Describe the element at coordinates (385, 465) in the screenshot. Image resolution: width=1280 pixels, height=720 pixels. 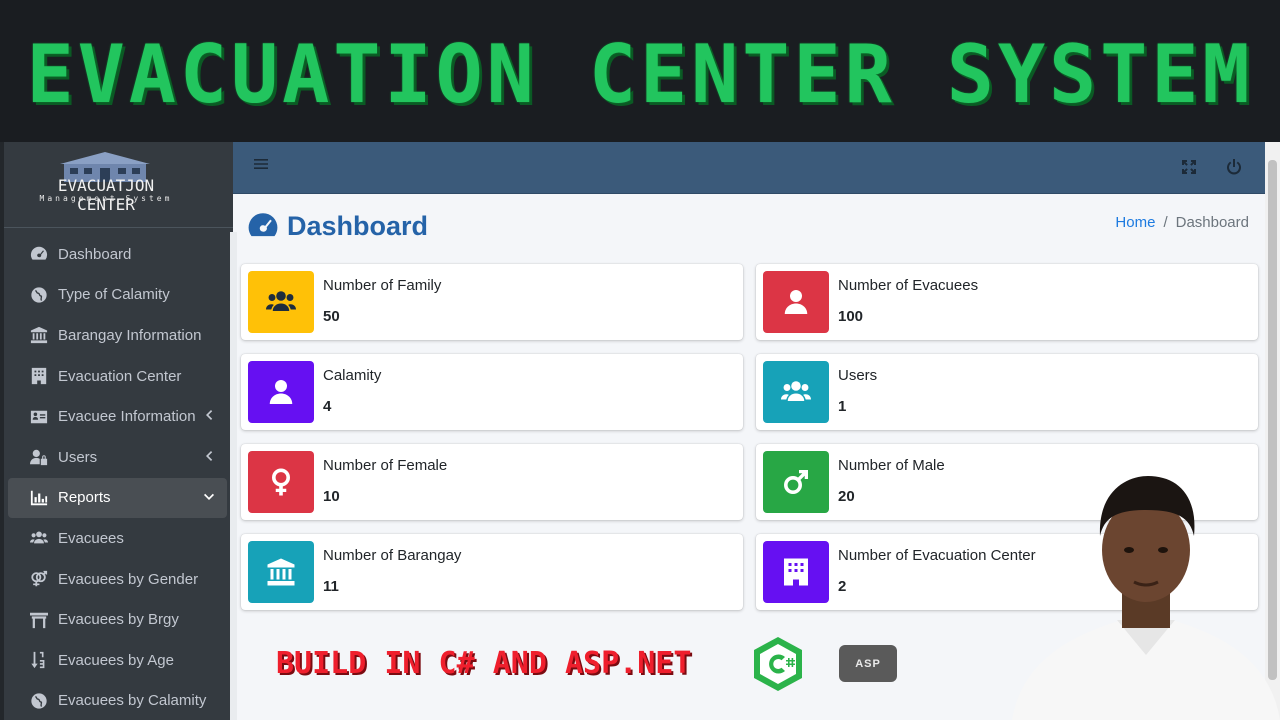
I see `info-box-label: Number of Female` at that location.